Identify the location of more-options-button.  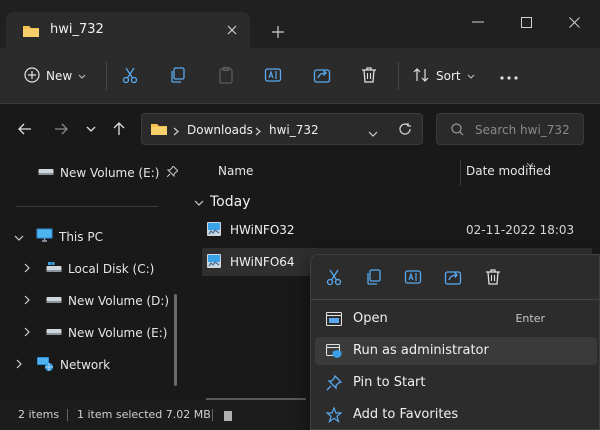
(509, 76).